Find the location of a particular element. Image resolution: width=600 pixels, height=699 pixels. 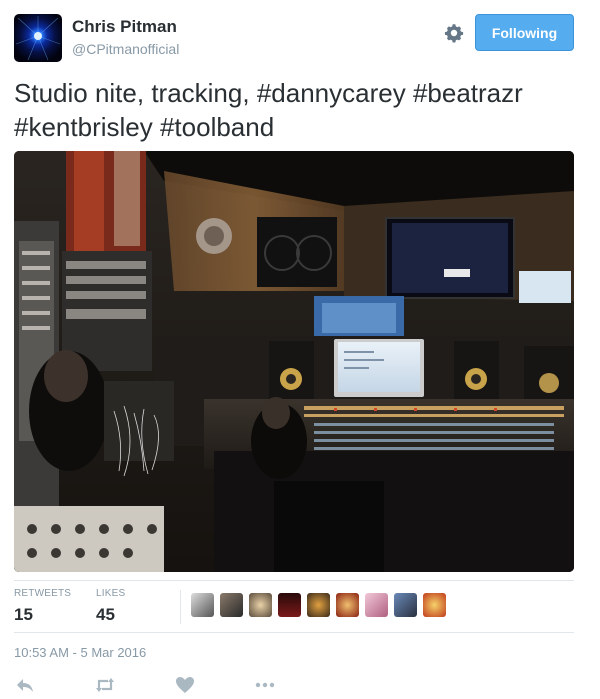

tweet-header: Chris Pitman @CPitmanofficial Following is located at coordinates (294, 39).